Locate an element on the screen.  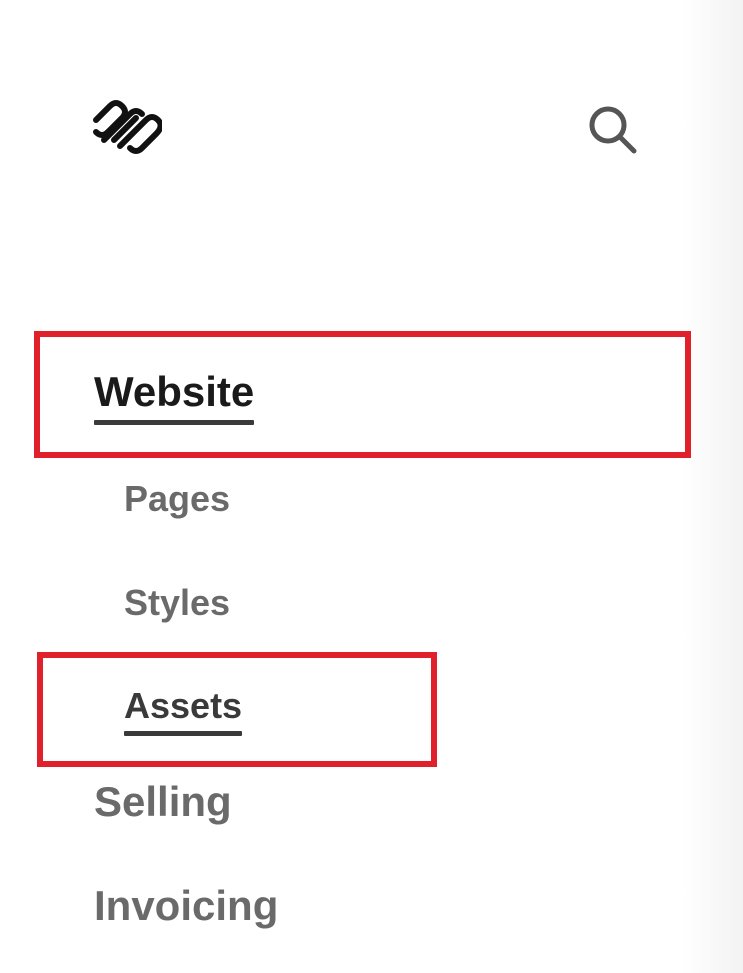
nav-subitem-assets-label: Assets is located at coordinates (183, 705).